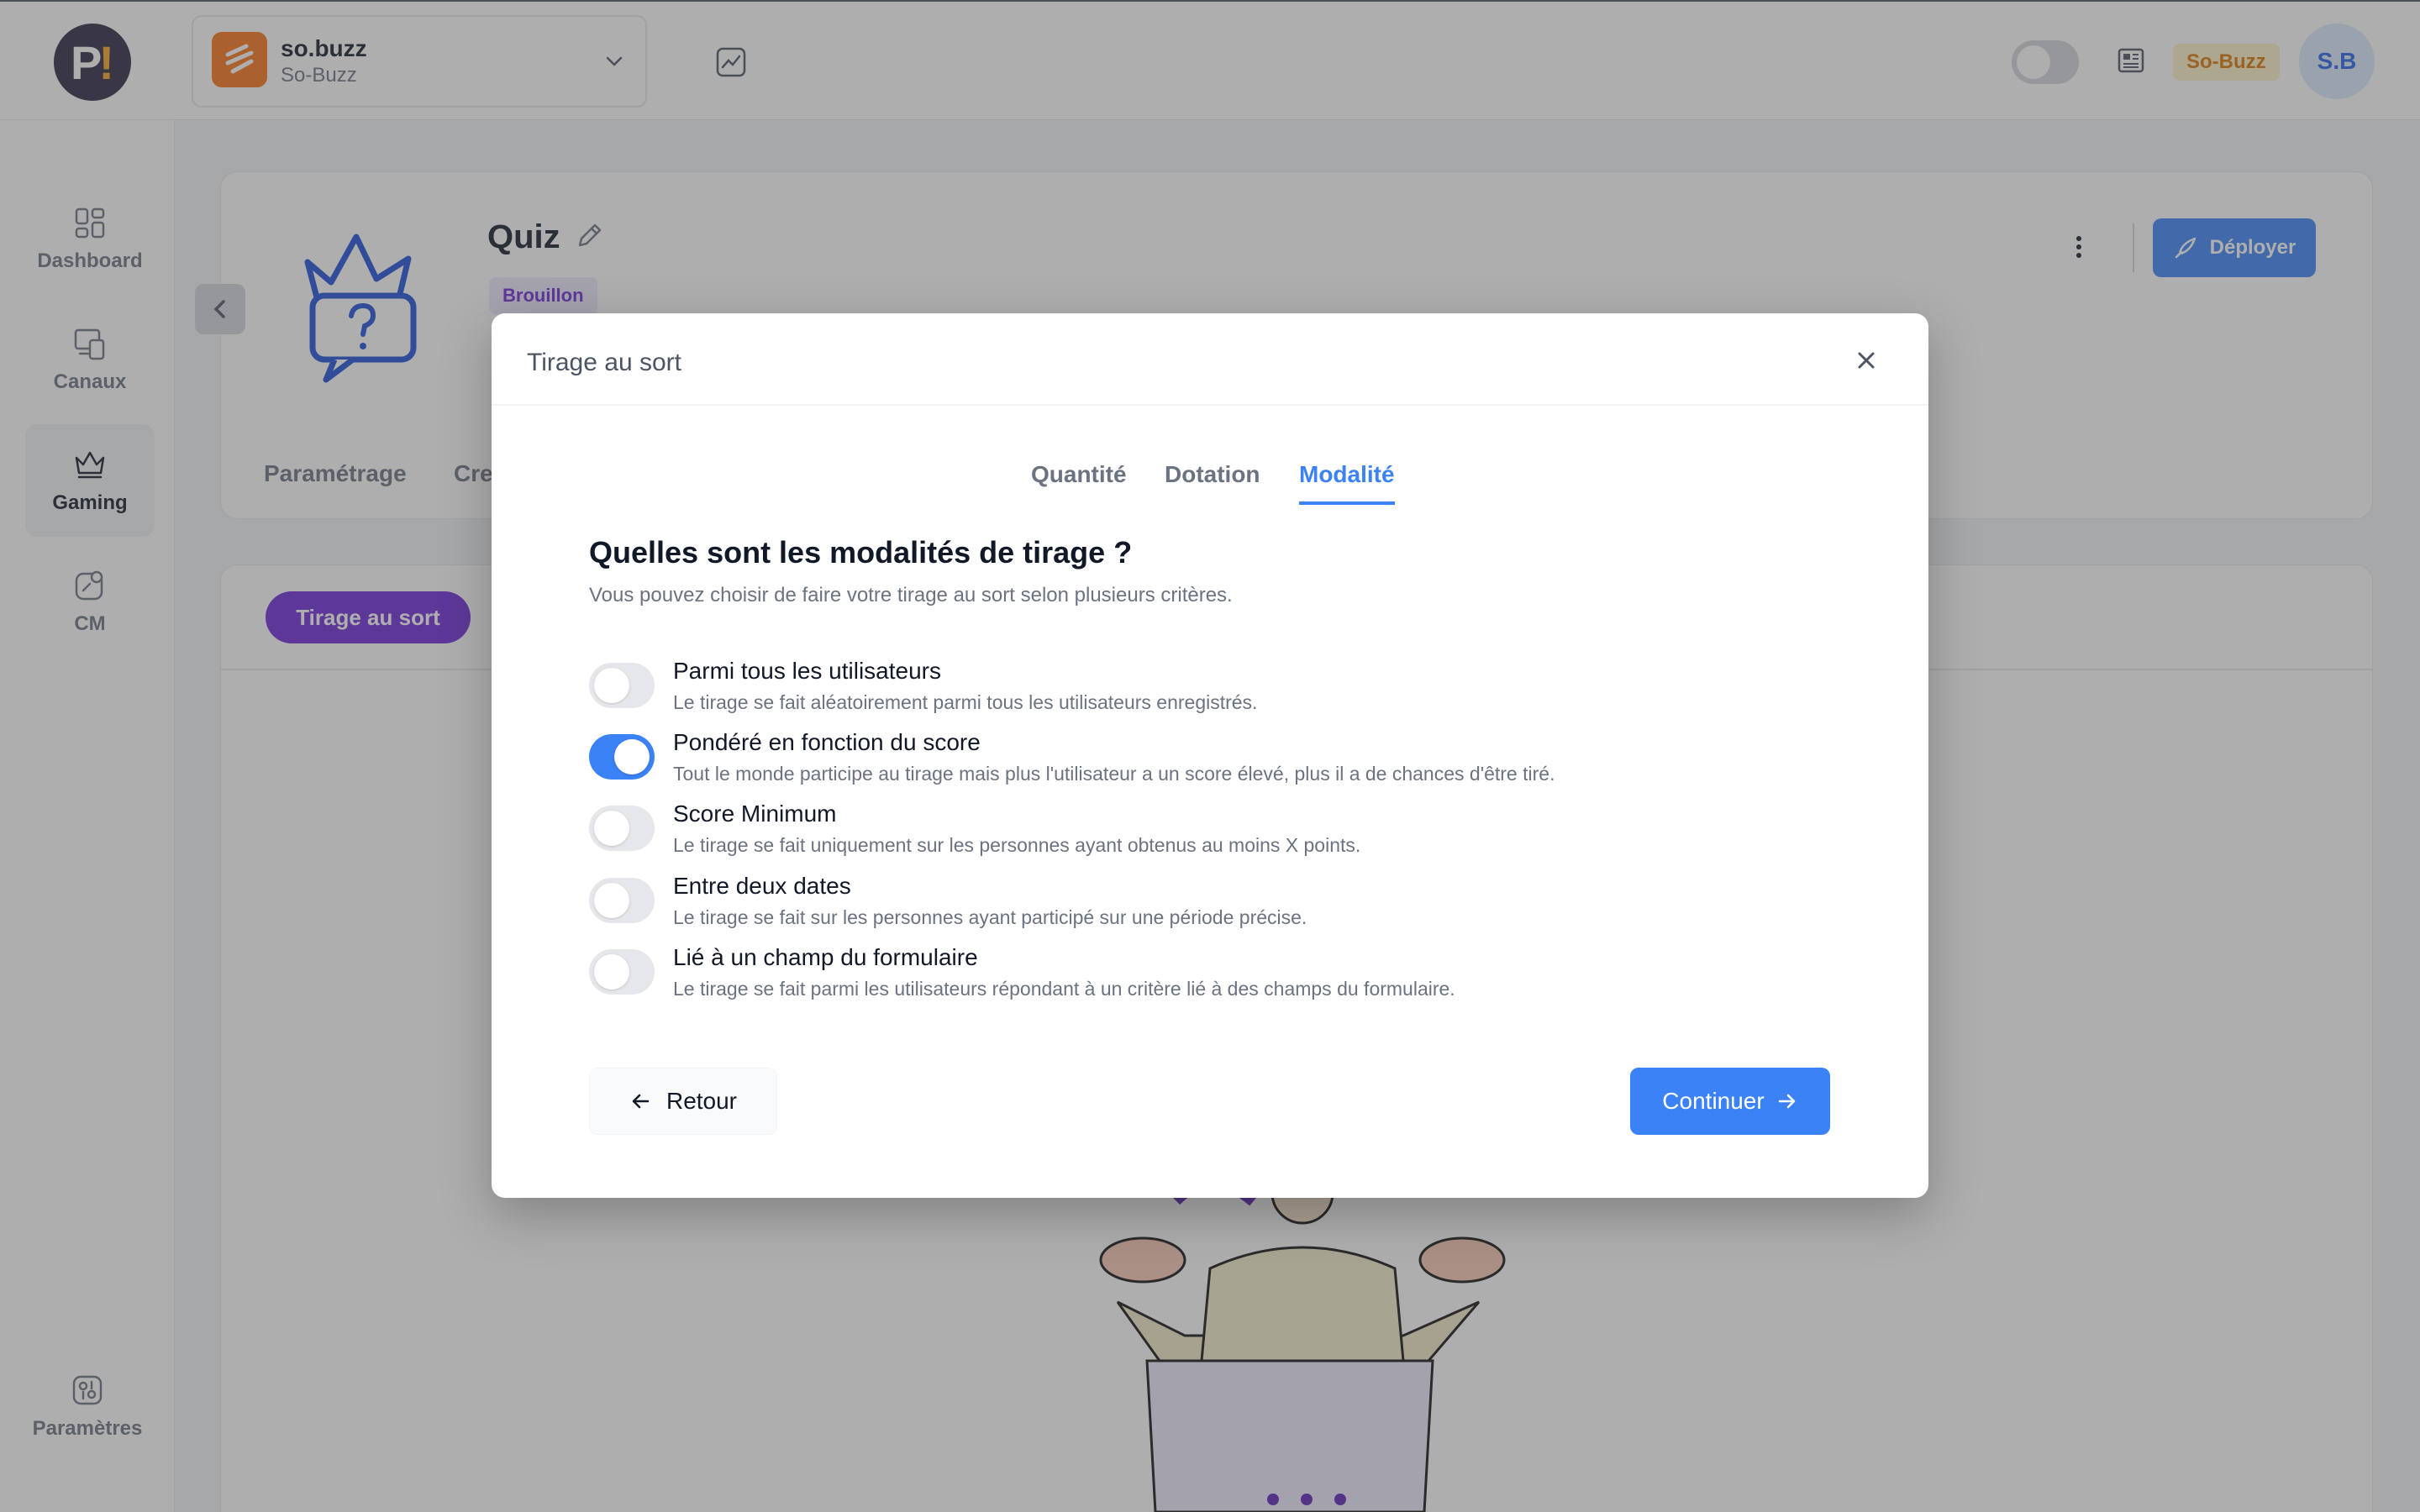 The height and width of the screenshot is (1512, 2420). I want to click on modal-title: Tirage au sort, so click(604, 362).